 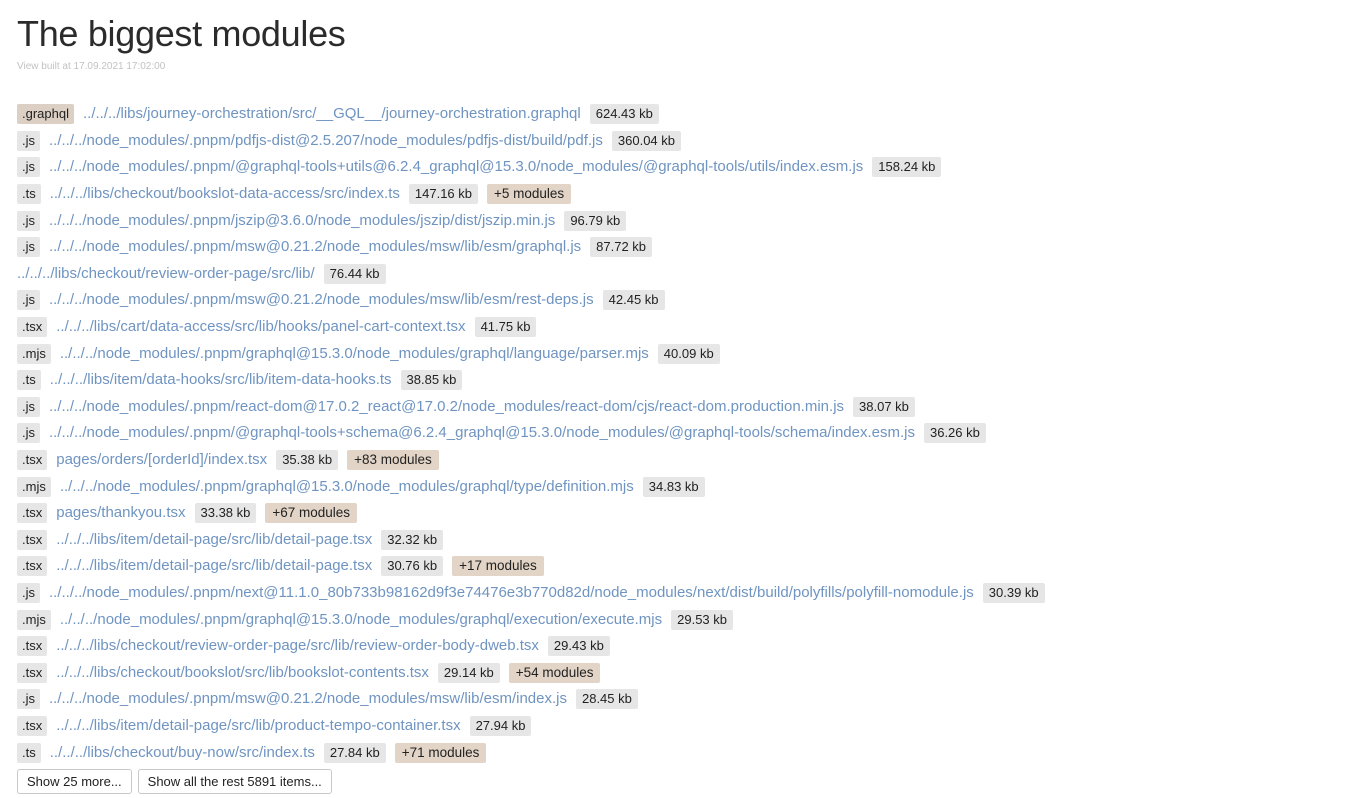 What do you see at coordinates (633, 300) in the screenshot?
I see `module-size-badge: 42.45 kb` at bounding box center [633, 300].